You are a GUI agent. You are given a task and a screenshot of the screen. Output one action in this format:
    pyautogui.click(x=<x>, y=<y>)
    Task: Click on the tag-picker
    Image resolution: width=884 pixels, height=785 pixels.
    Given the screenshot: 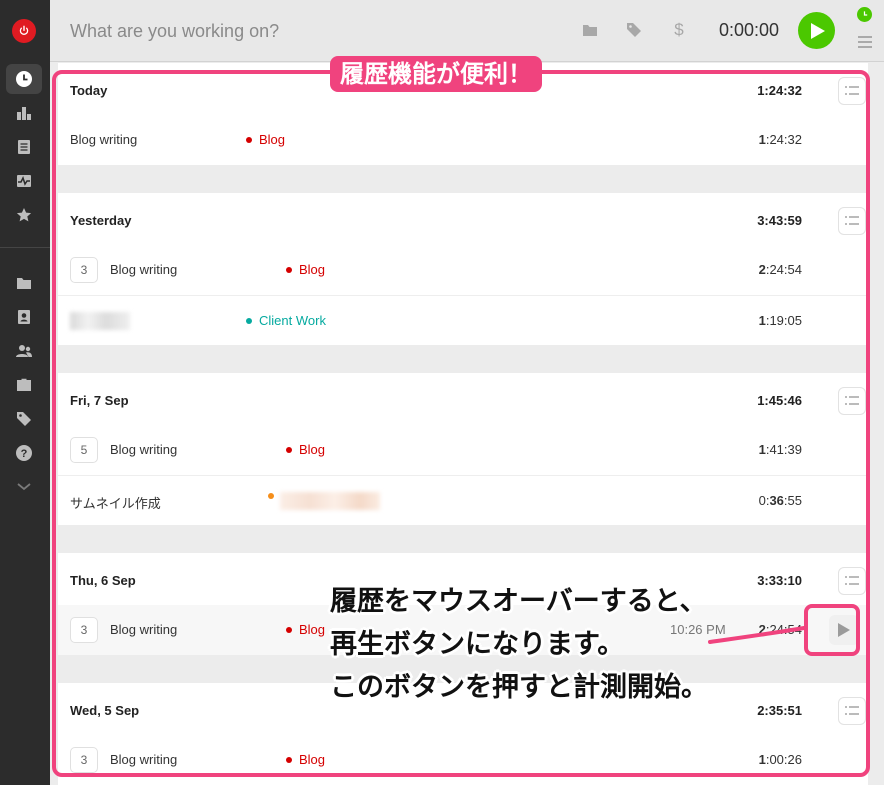 What is the action you would take?
    pyautogui.click(x=634, y=30)
    